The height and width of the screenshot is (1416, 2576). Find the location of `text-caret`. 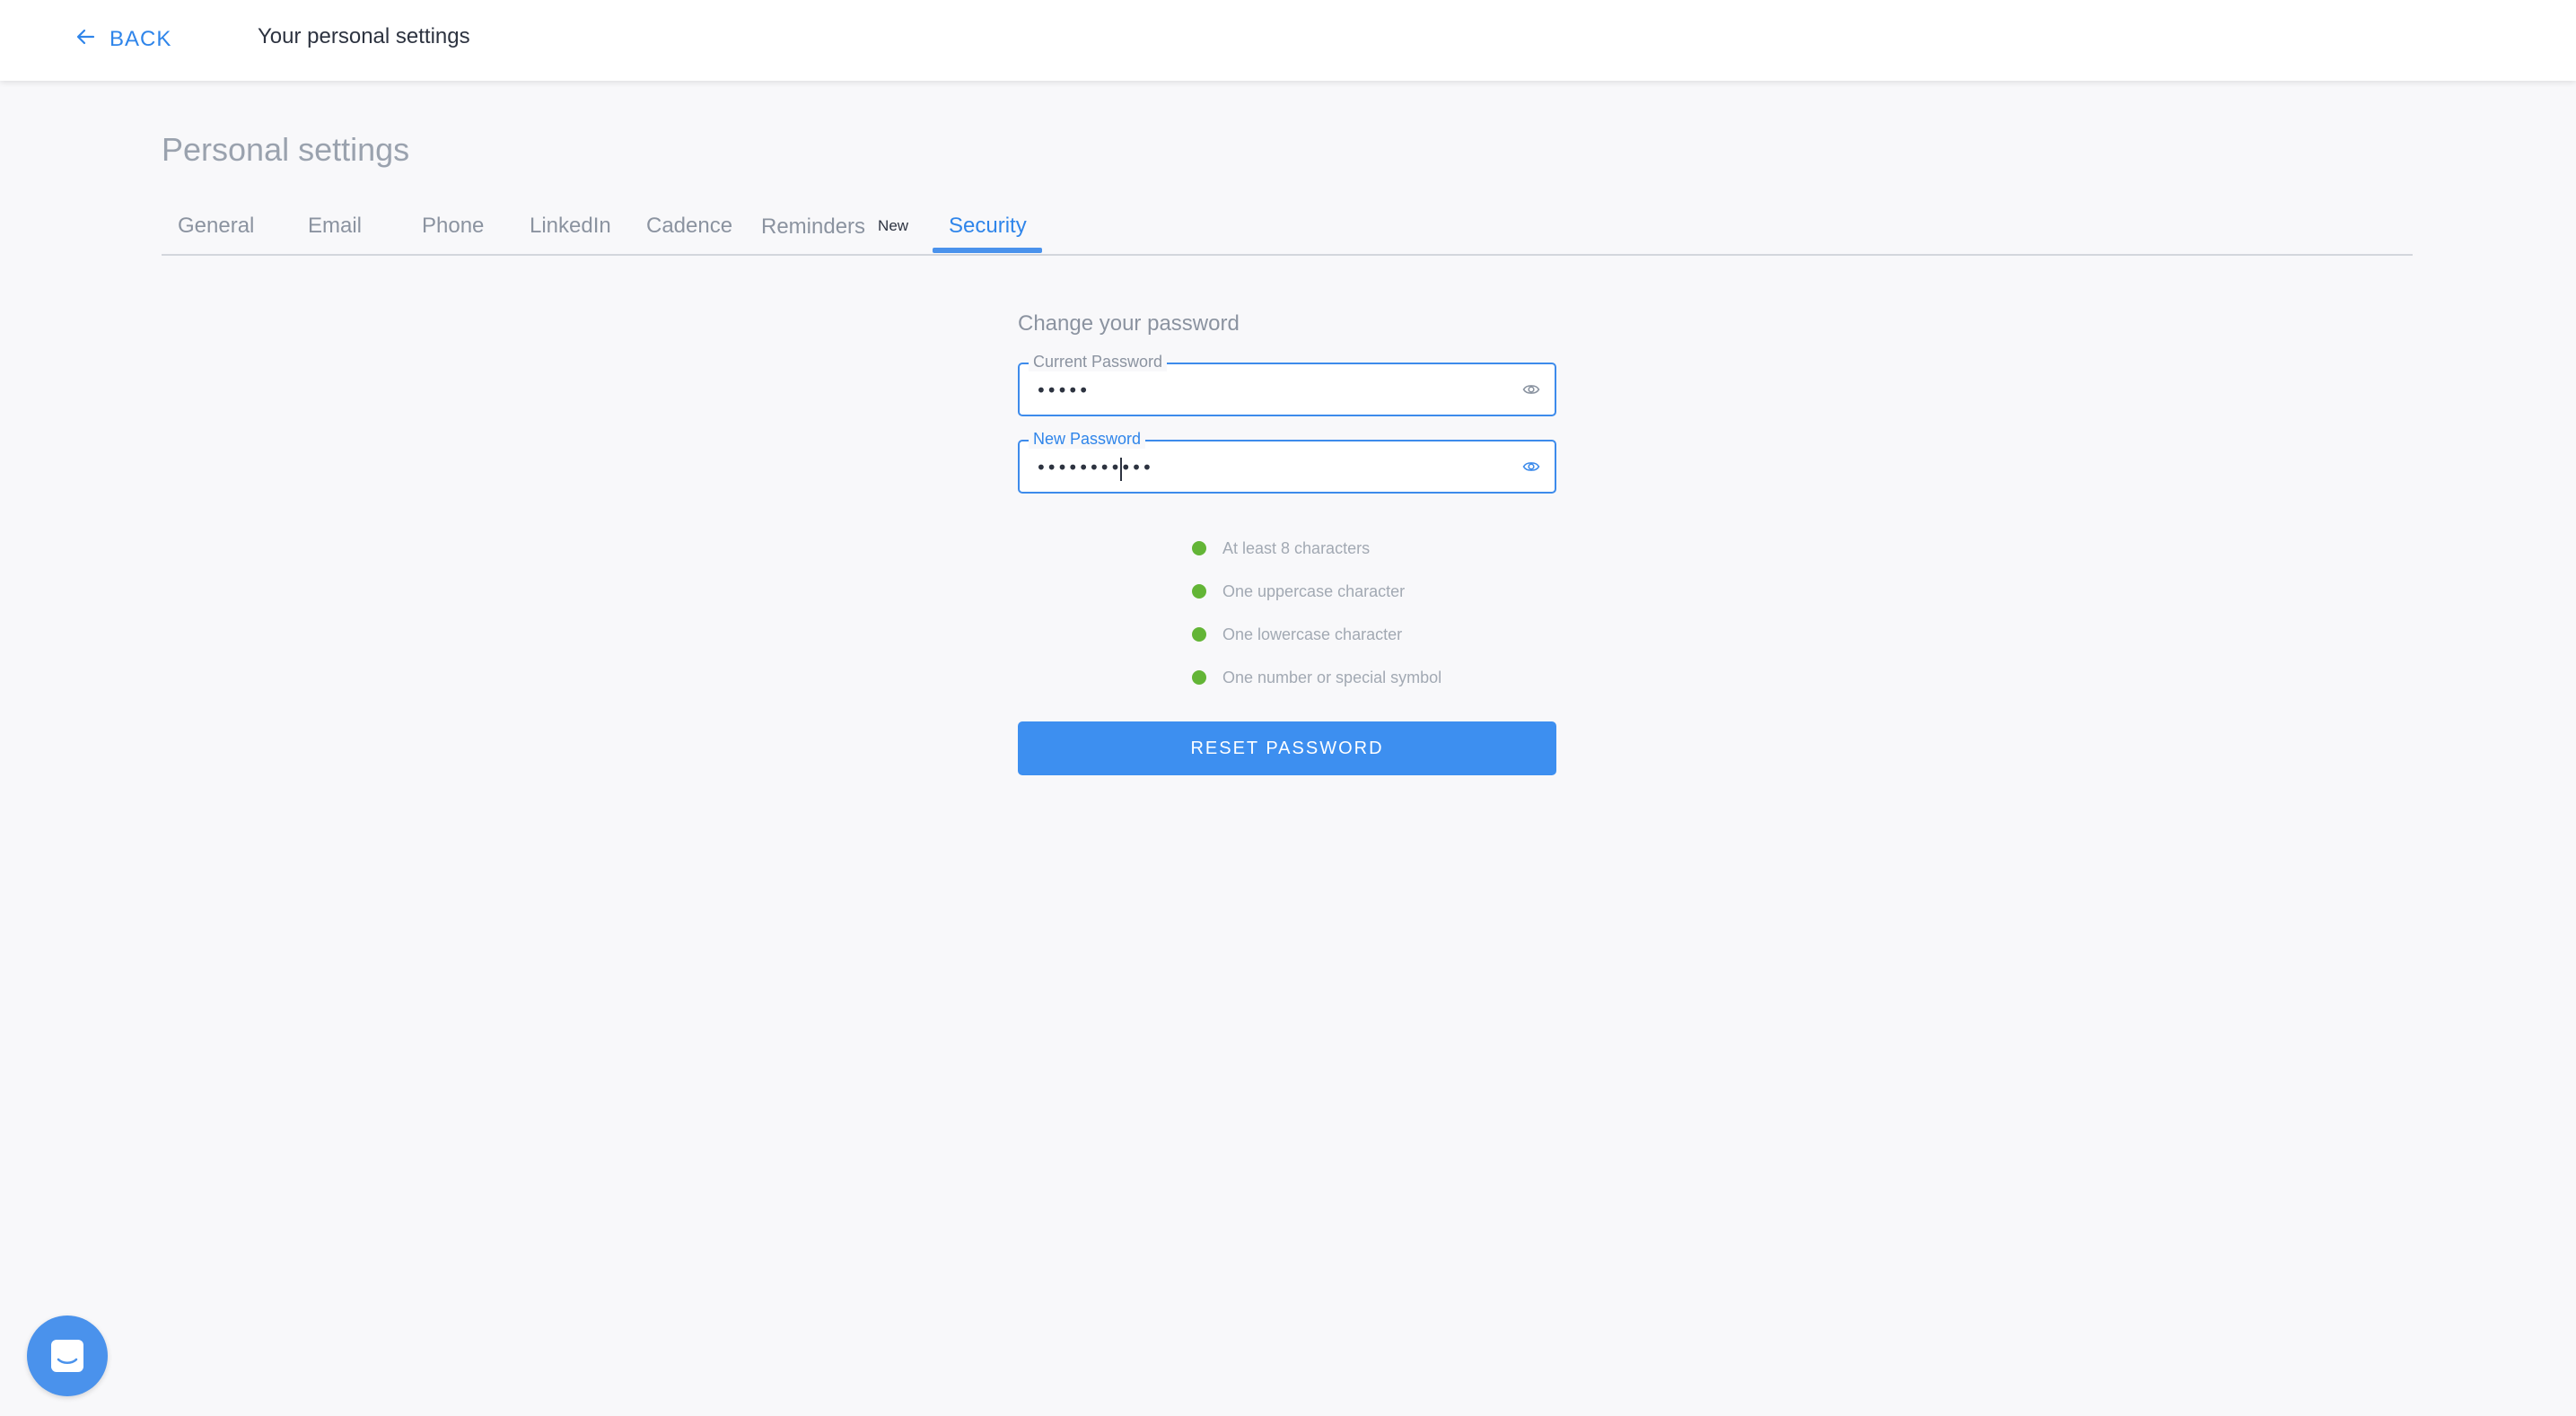

text-caret is located at coordinates (1121, 469).